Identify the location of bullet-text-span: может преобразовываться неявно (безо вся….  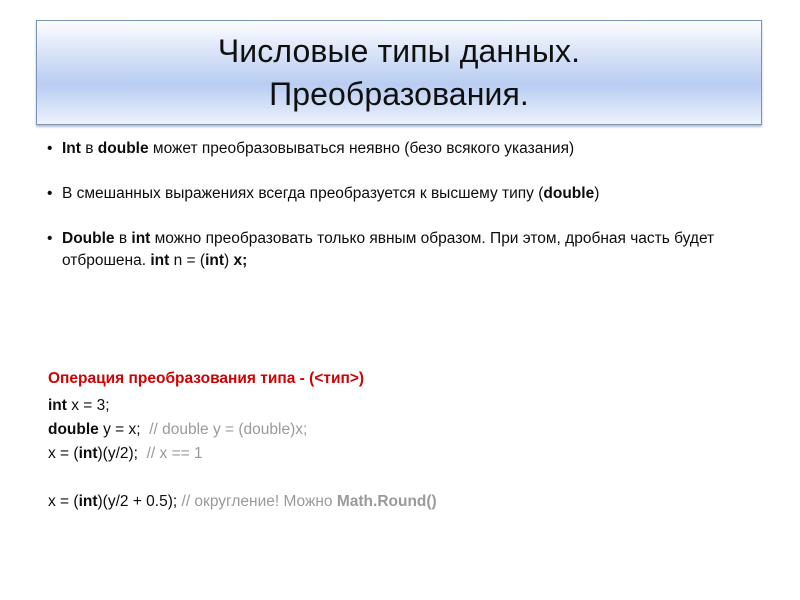
(361, 148).